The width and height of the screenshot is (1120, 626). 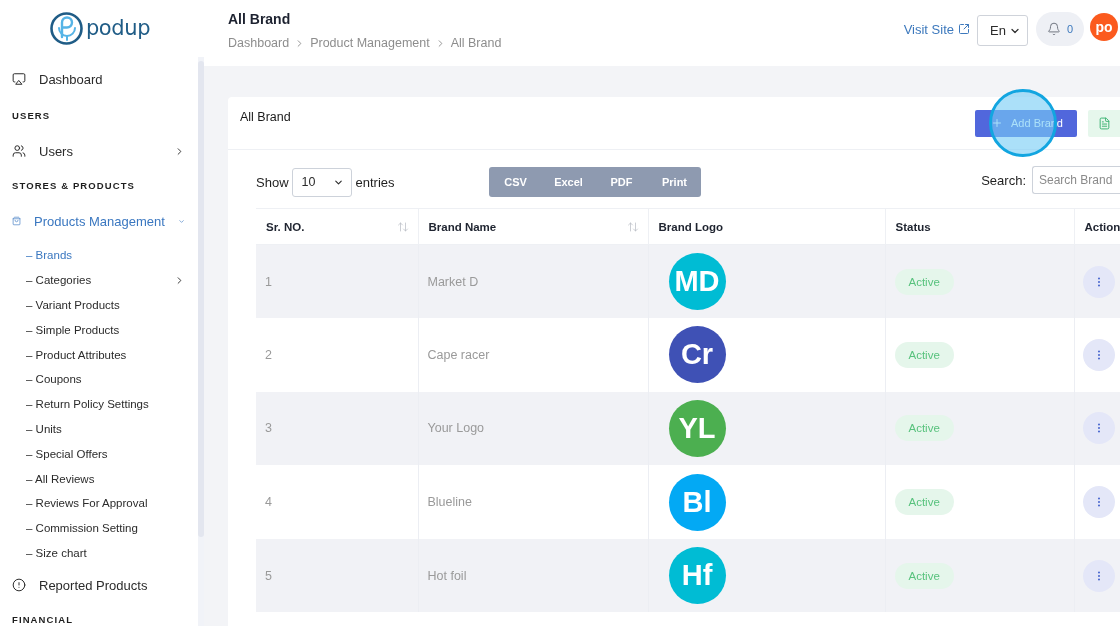 I want to click on bell-icon, so click(x=1053, y=29).